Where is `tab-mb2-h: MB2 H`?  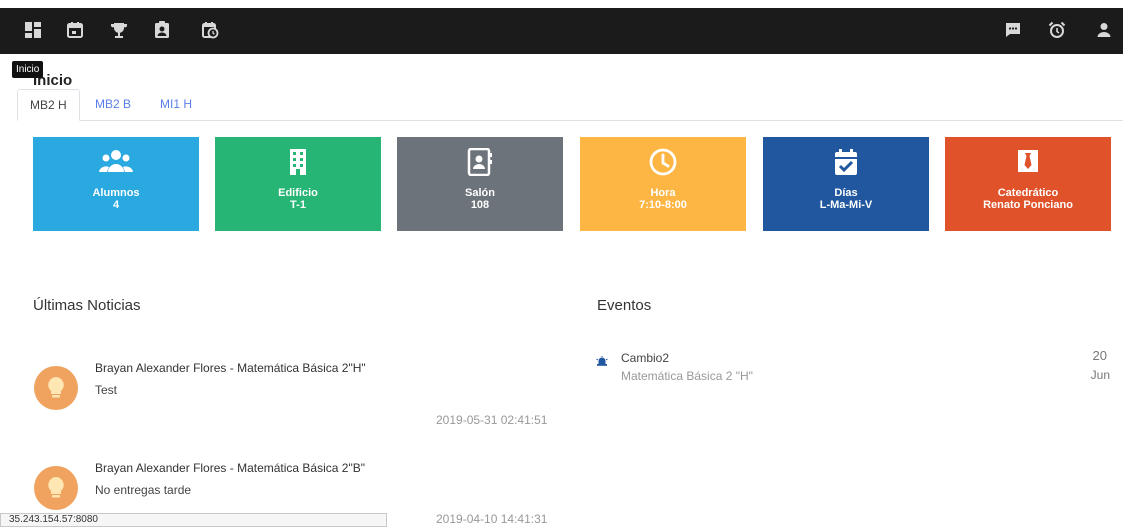
tab-mb2-h: MB2 H is located at coordinates (48, 105).